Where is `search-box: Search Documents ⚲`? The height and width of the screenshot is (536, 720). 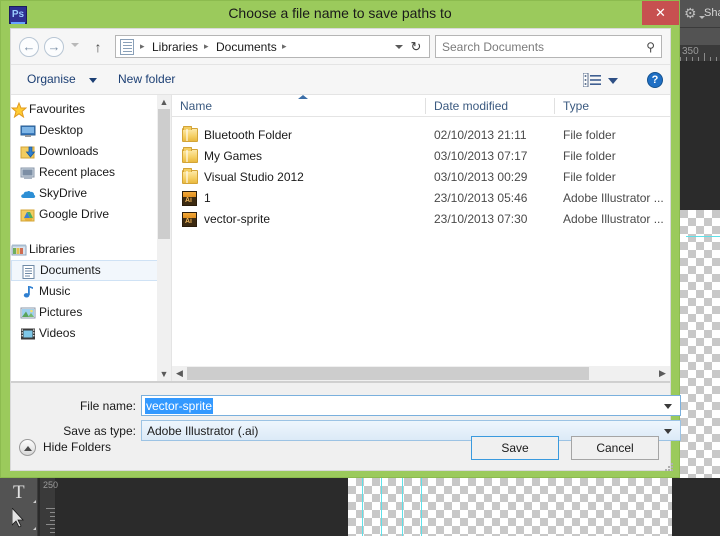
search-box: Search Documents ⚲ is located at coordinates (548, 46).